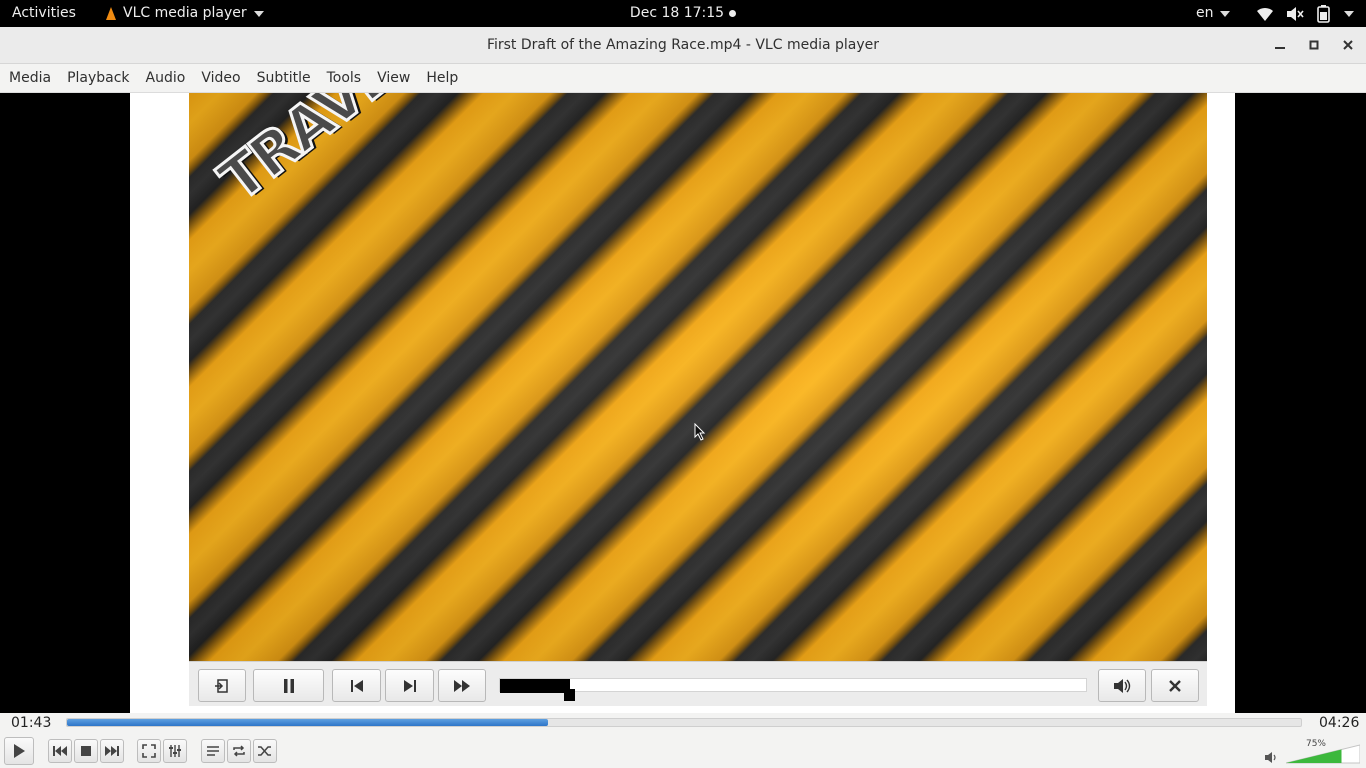  I want to click on elapsed-time: 01:43, so click(31, 723).